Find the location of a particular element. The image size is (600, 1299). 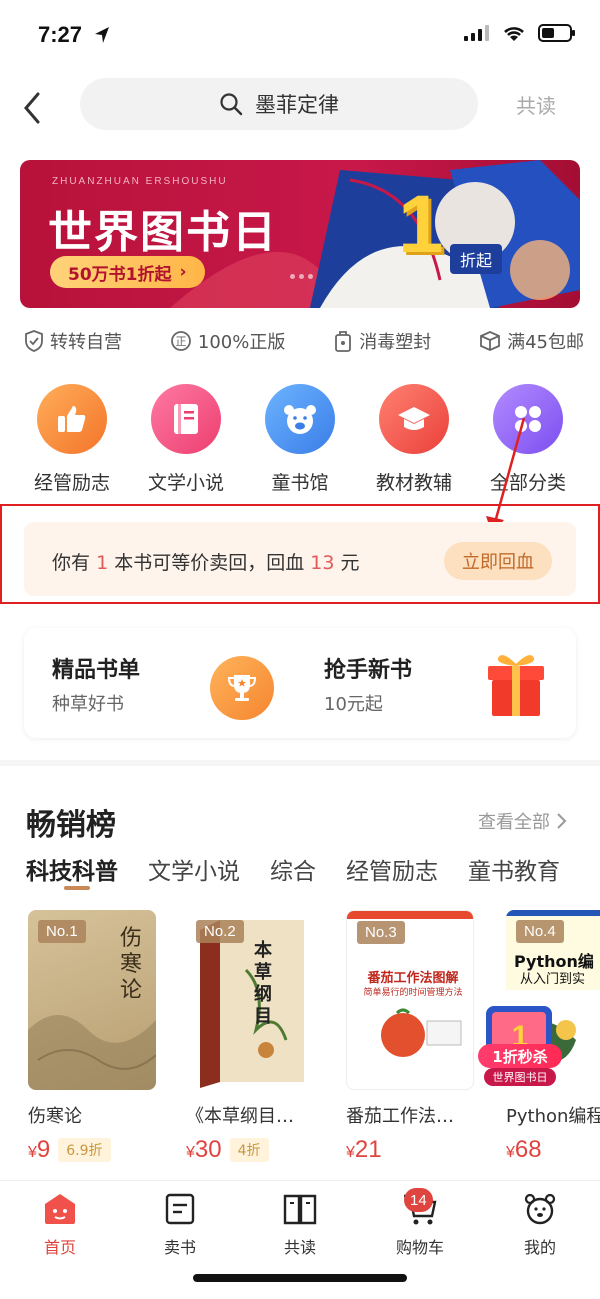

bear-icon is located at coordinates (300, 419).